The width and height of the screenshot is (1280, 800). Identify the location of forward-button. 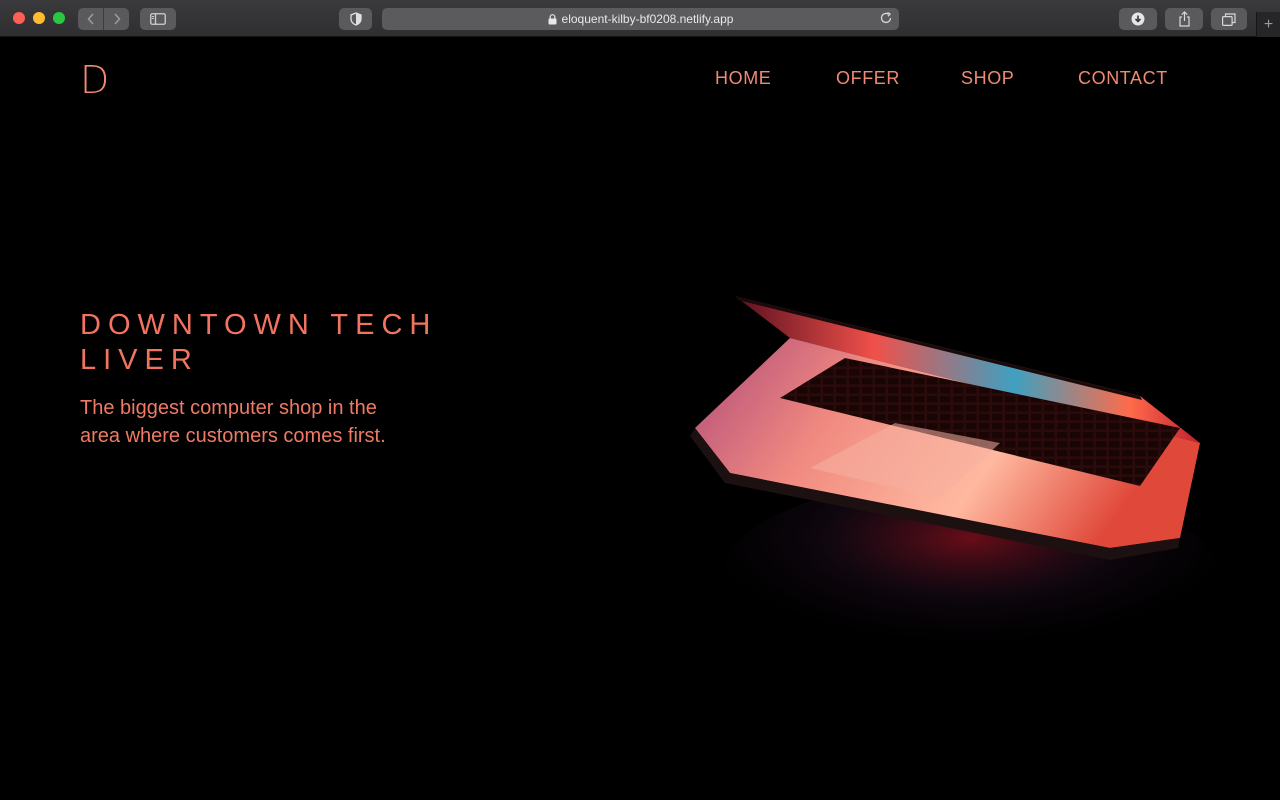
(116, 19).